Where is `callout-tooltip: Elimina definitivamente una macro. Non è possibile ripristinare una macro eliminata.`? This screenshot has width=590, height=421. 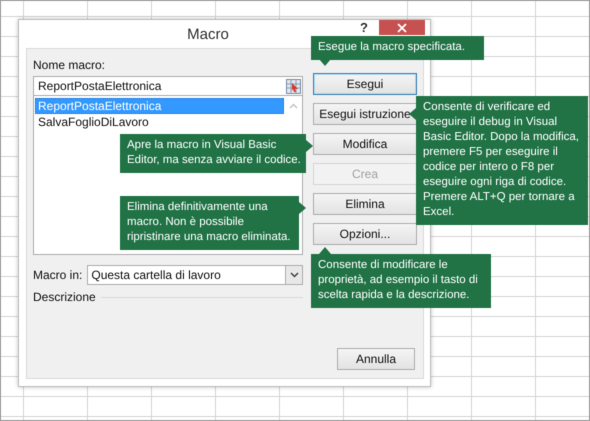
callout-tooltip: Elimina definitivamente una macro. Non è possibile ripristinare una macro eliminata. is located at coordinates (209, 223).